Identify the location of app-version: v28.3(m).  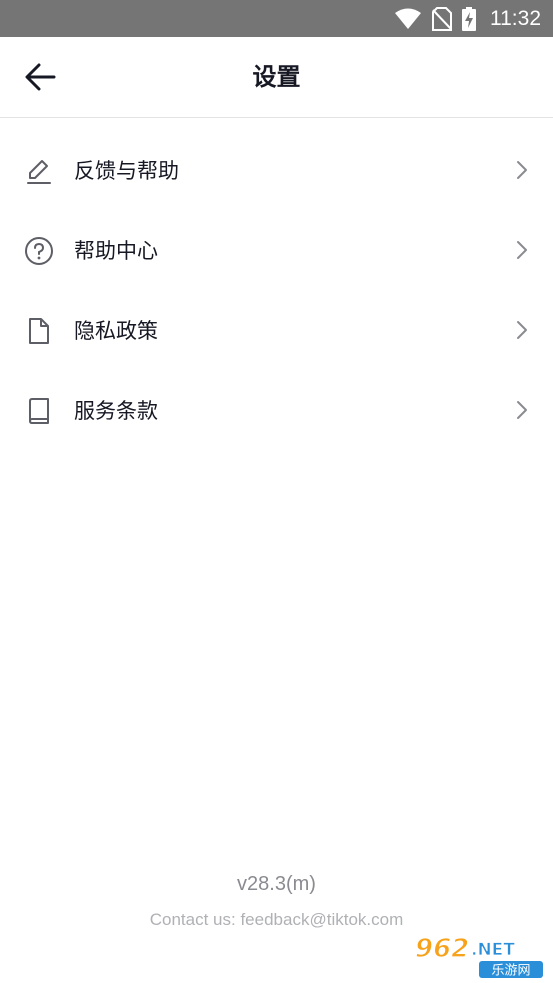
(276, 884).